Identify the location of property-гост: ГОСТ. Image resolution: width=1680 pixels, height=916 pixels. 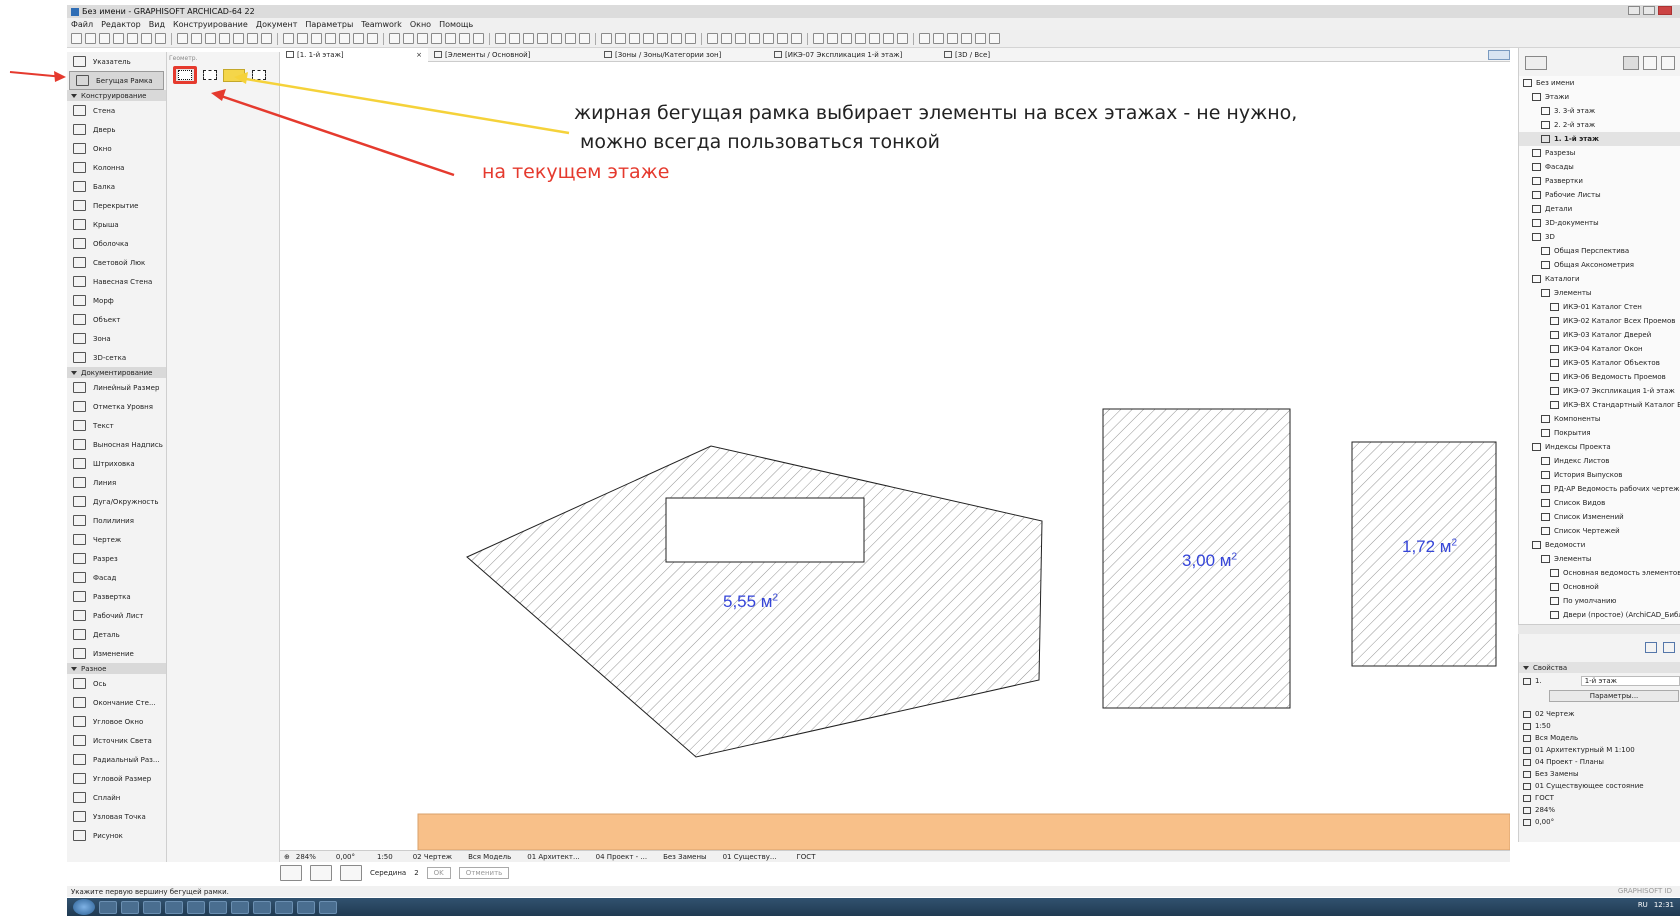
(1599, 798).